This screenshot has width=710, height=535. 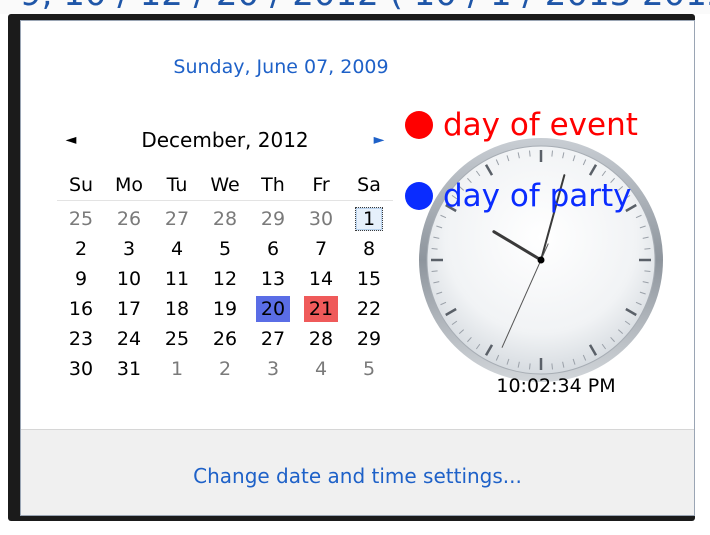 I want to click on red-dot-icon, so click(x=419, y=125).